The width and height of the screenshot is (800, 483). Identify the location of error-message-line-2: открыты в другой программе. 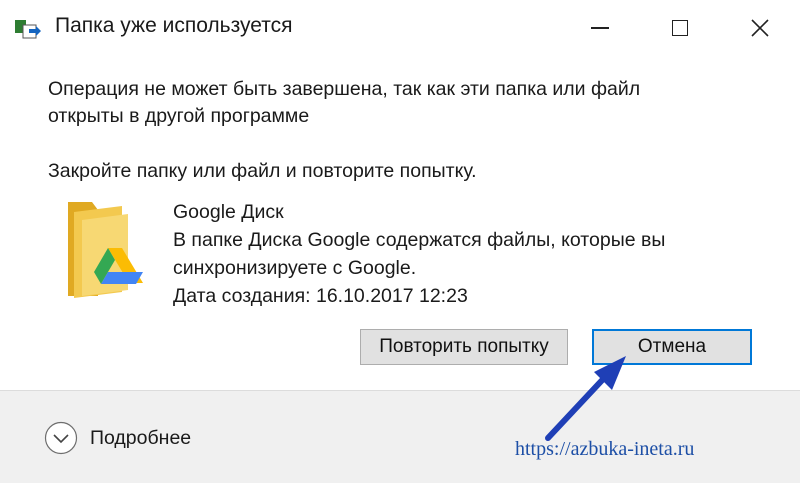
(179, 116).